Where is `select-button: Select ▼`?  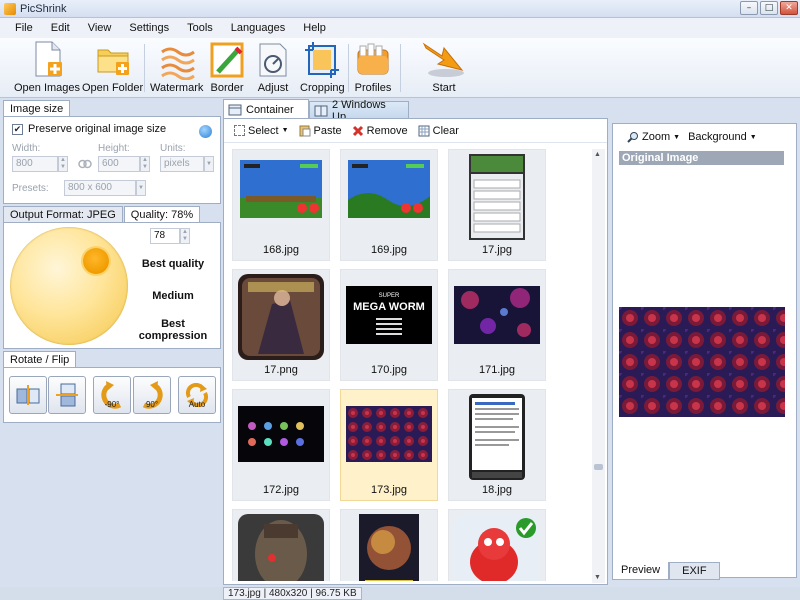 select-button: Select ▼ is located at coordinates (261, 131).